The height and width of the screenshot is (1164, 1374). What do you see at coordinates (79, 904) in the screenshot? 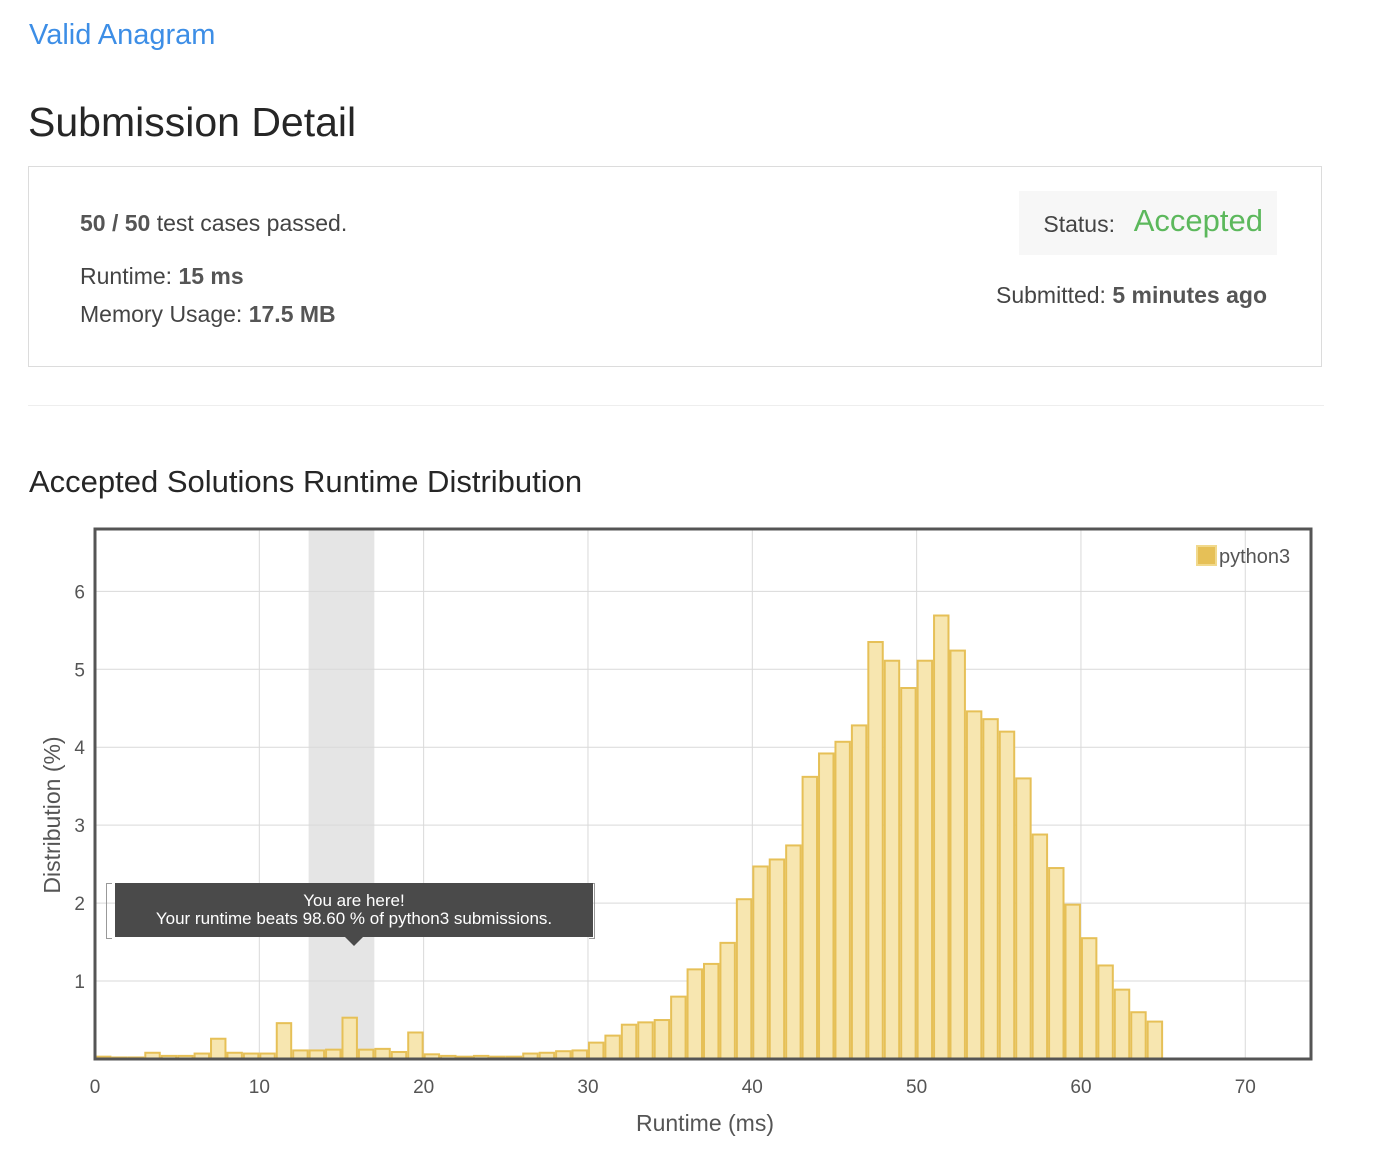
I see `y-tick-label: 2` at bounding box center [79, 904].